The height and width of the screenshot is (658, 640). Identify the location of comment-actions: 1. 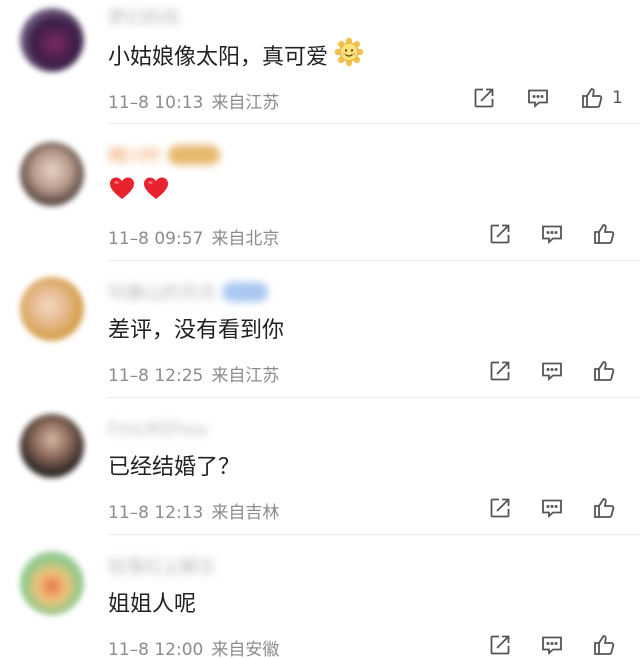
(546, 98).